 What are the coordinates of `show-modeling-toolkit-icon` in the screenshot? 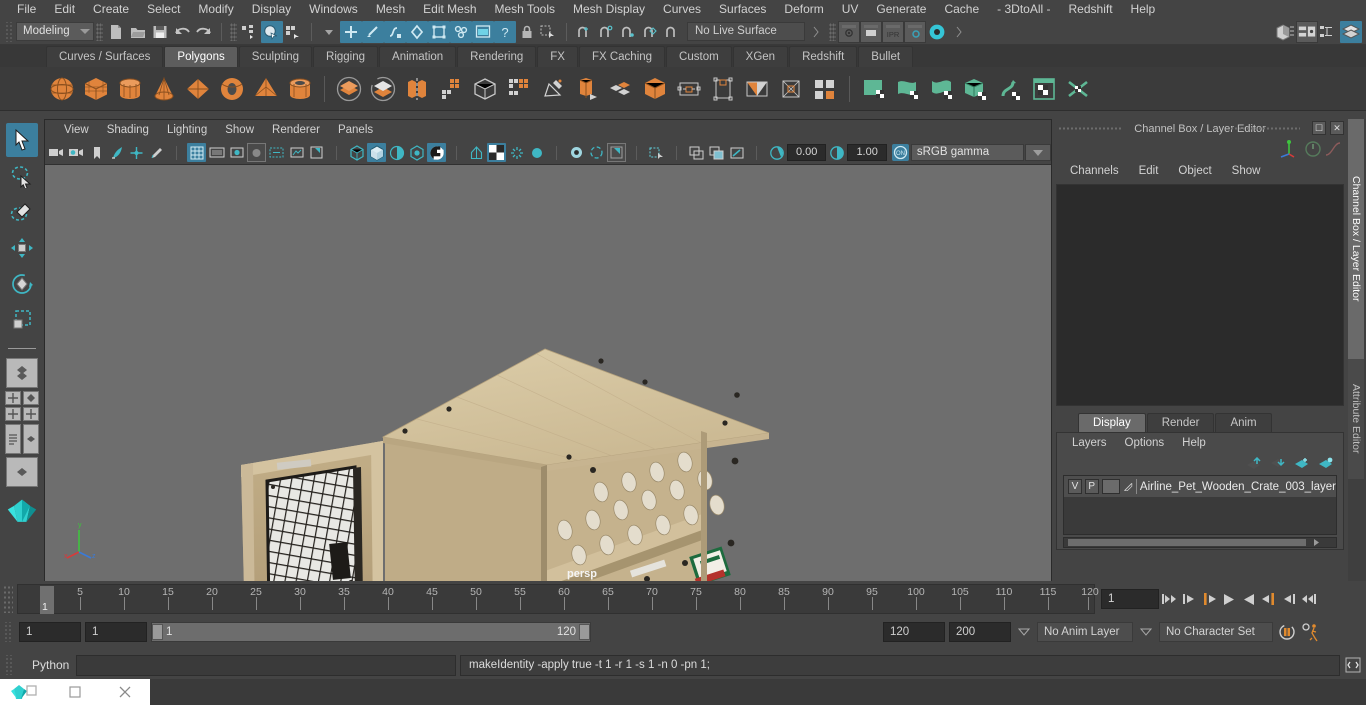 It's located at (1285, 32).